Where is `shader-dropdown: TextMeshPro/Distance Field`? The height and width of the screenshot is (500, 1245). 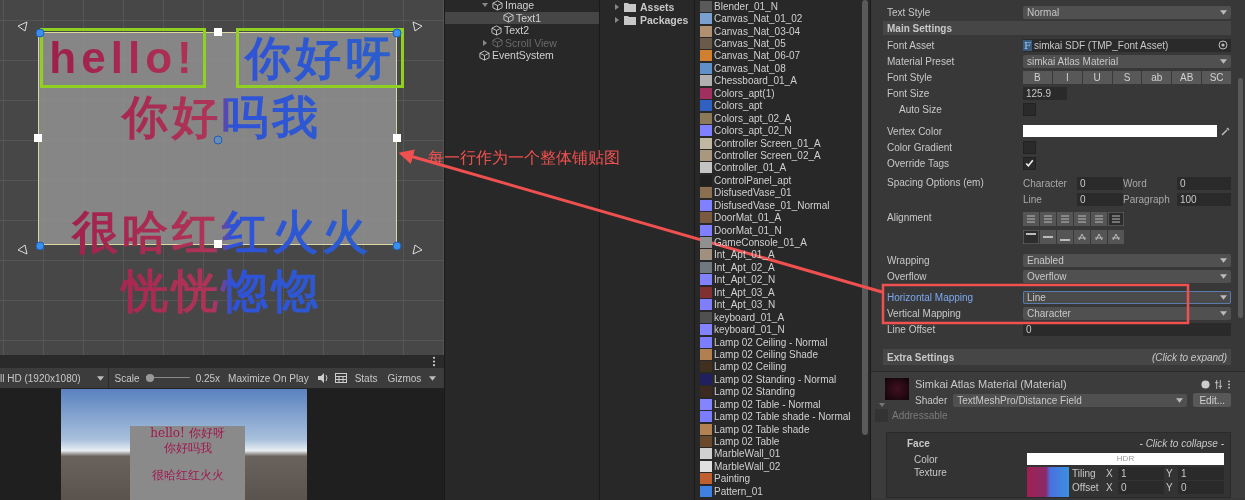
shader-dropdown: TextMeshPro/Distance Field is located at coordinates (1070, 400).